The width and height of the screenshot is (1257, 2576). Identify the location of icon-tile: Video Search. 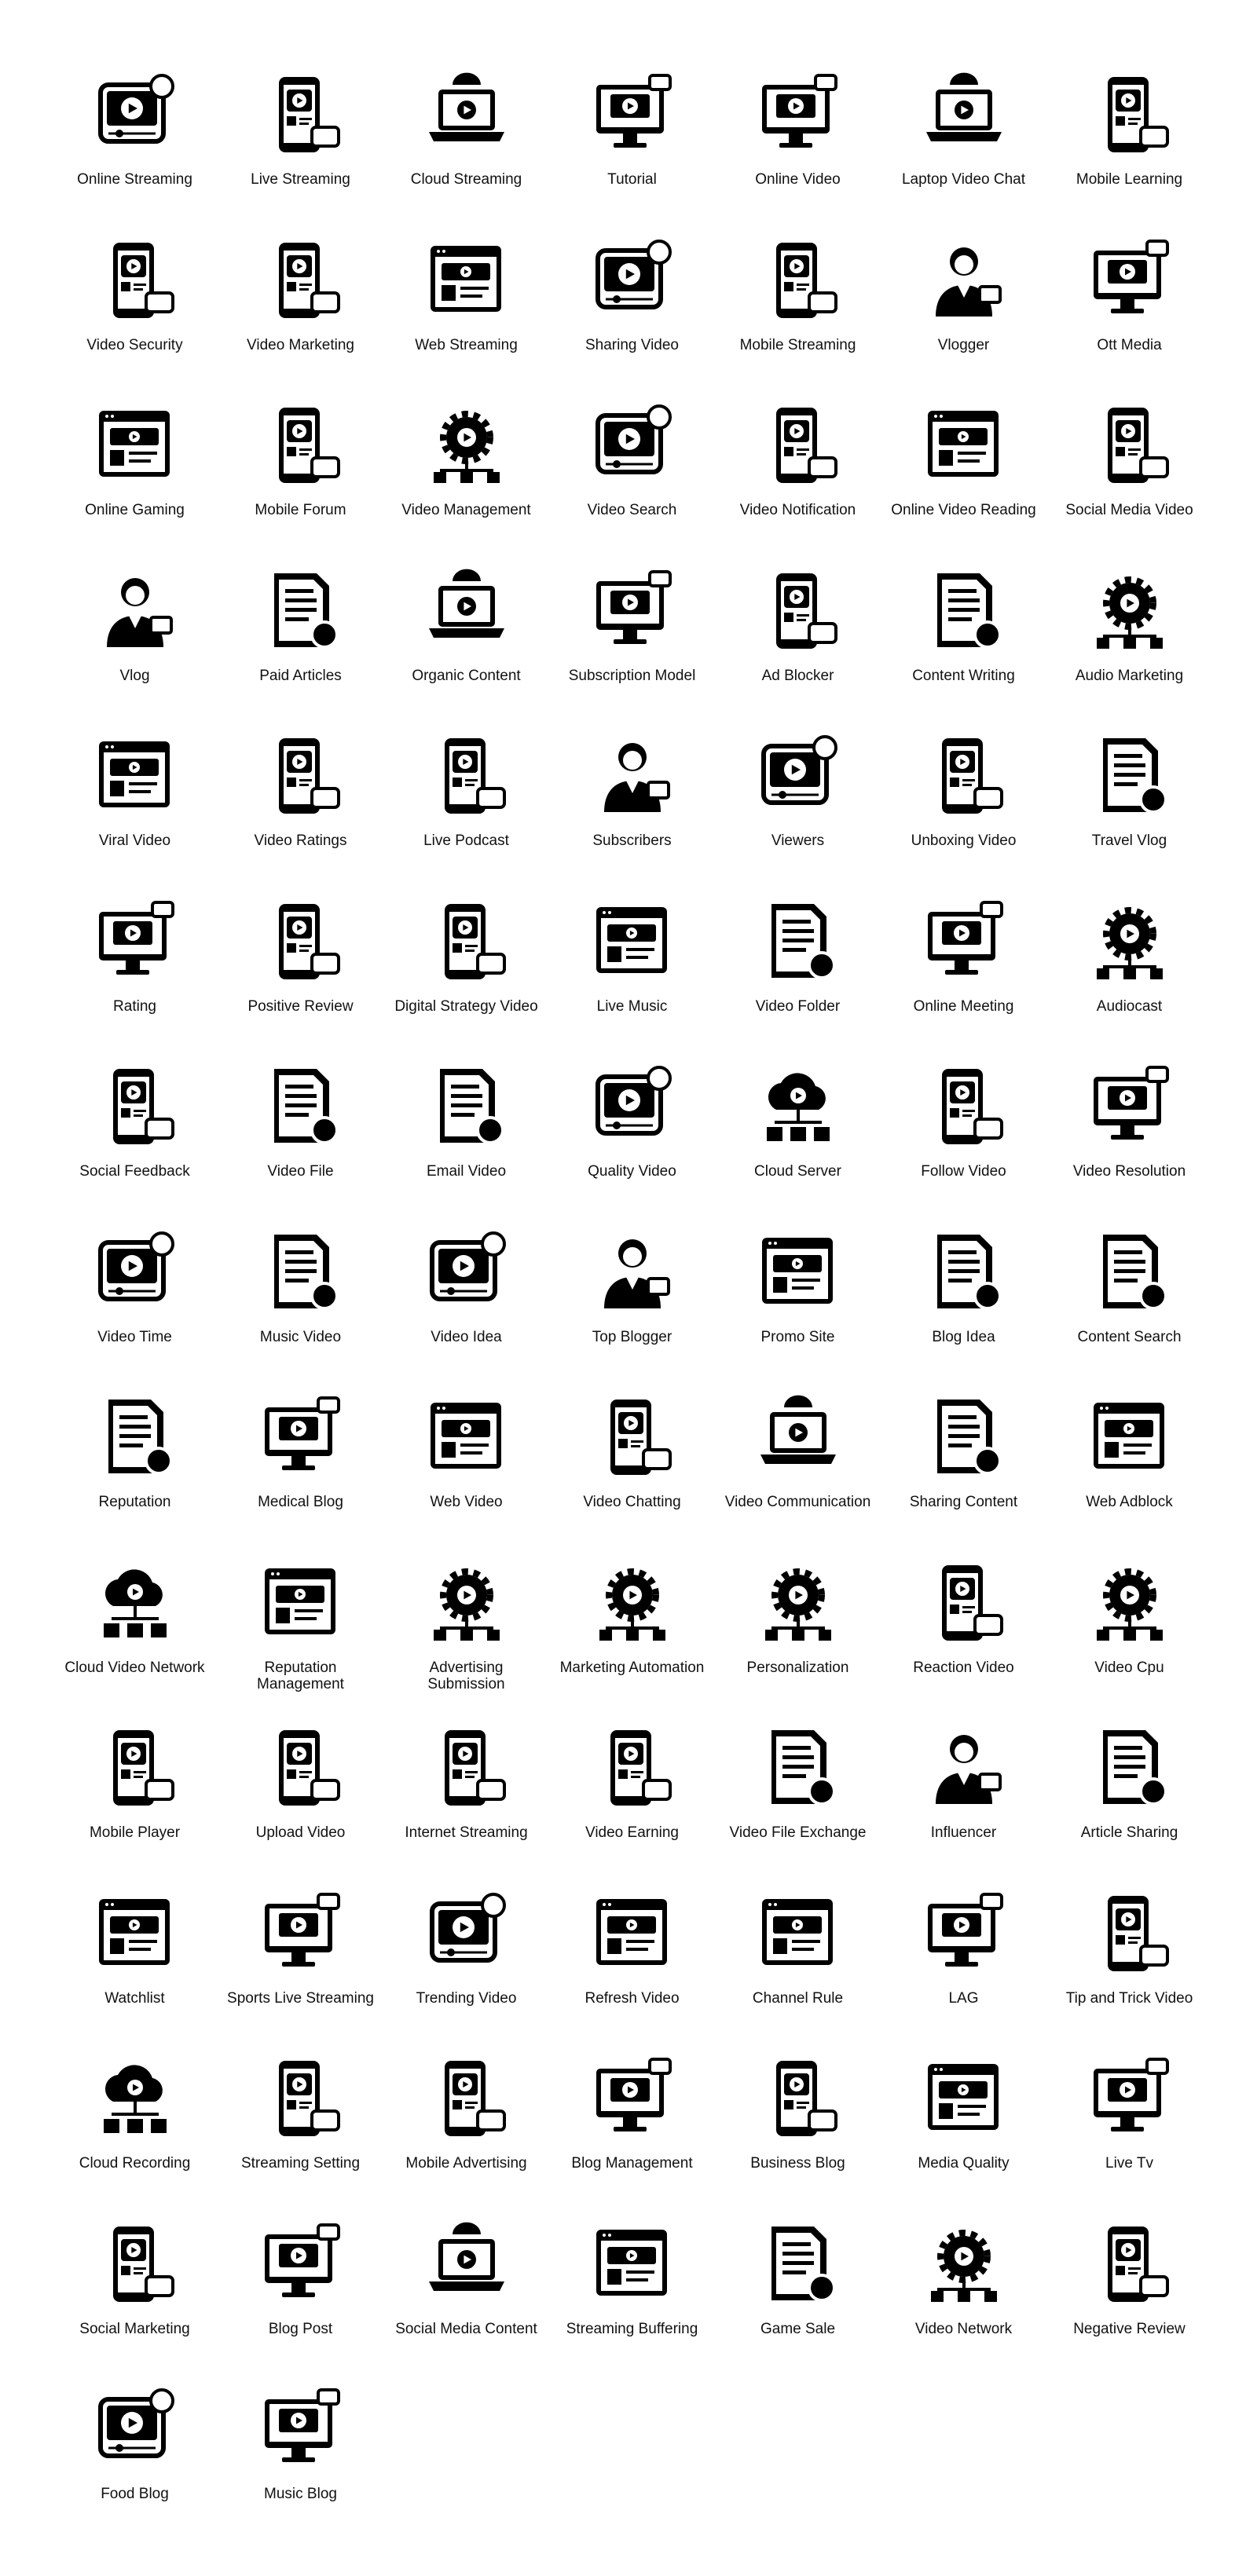
(632, 476).